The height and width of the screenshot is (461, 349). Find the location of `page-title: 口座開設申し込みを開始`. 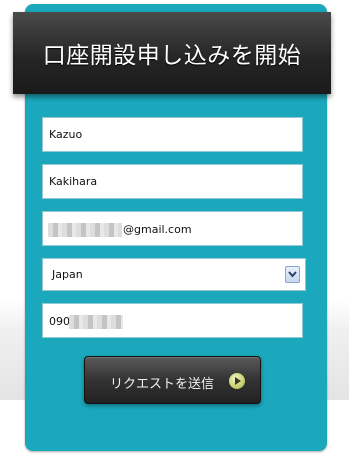

page-title: 口座開設申し込みを開始 is located at coordinates (172, 56).